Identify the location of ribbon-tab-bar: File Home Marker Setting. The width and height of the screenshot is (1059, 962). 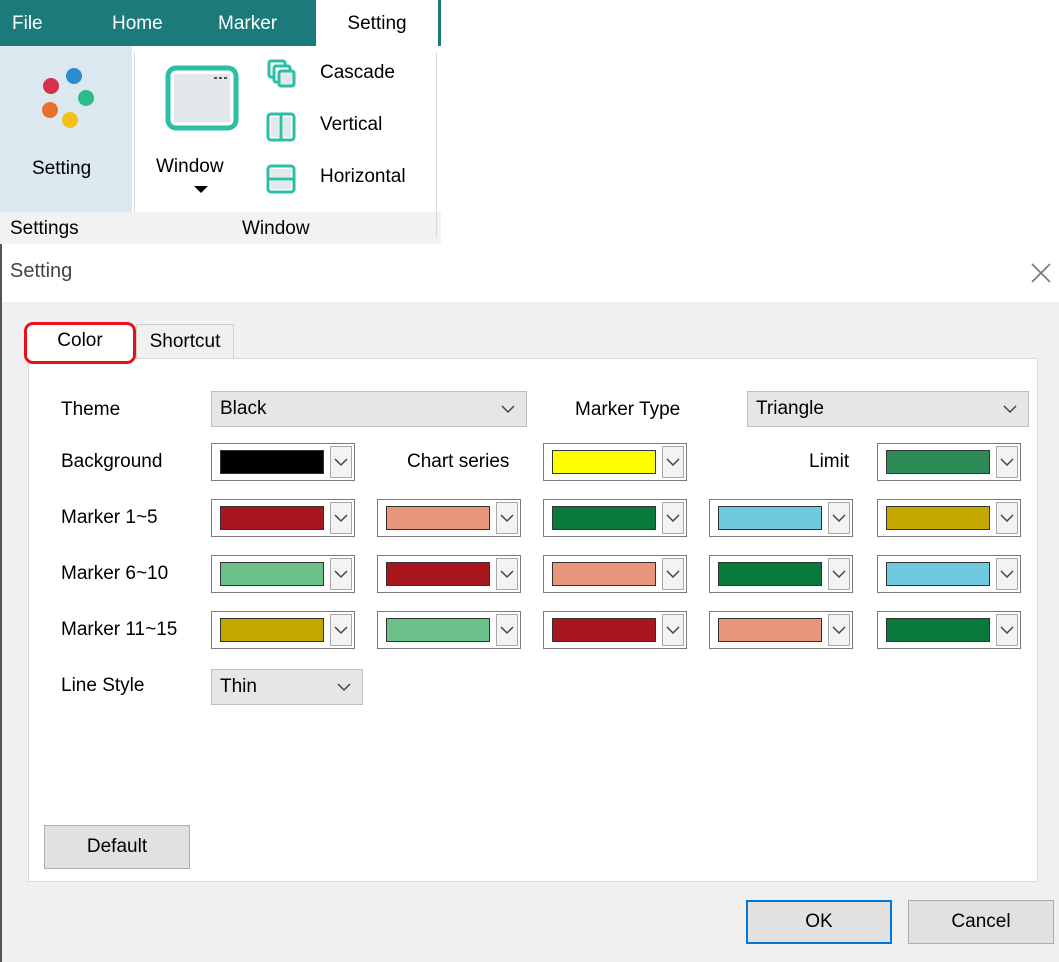
(220, 24).